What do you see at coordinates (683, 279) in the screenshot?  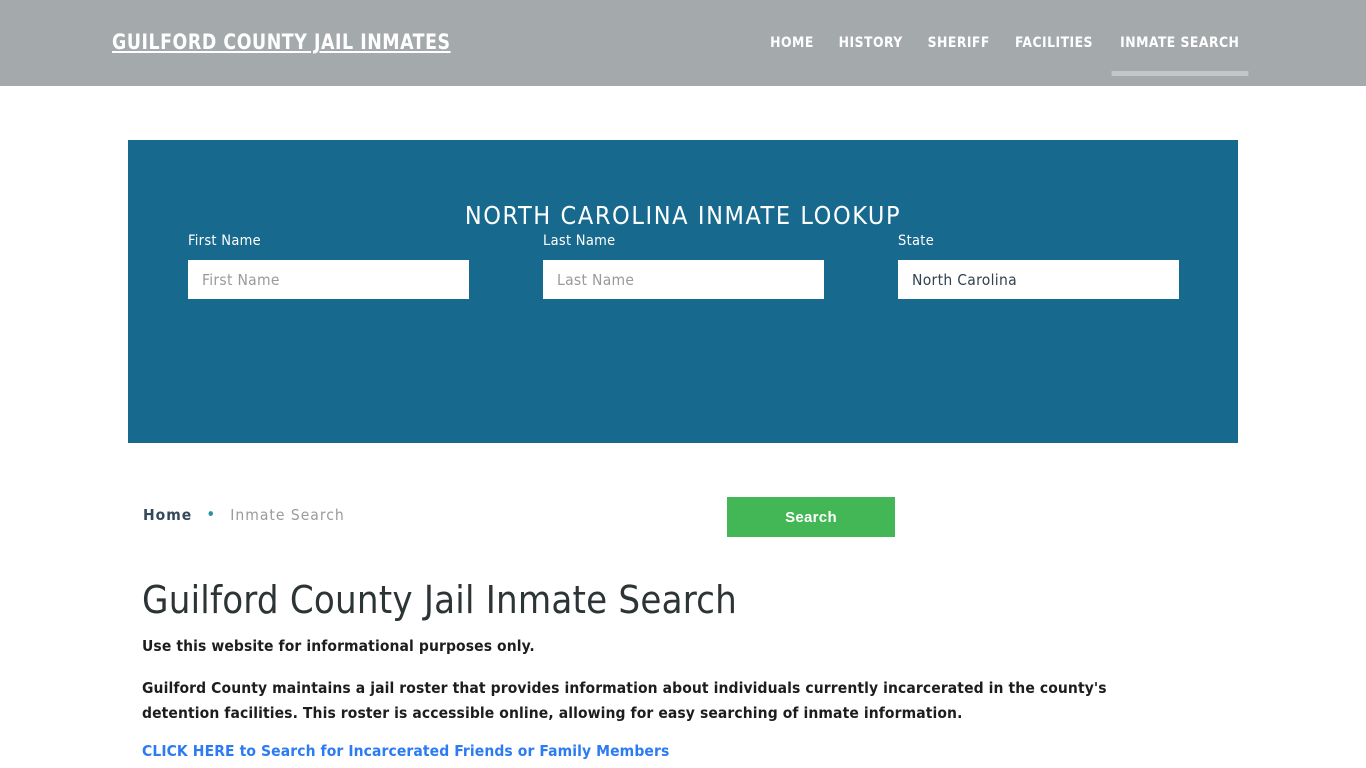 I see `last-name-input` at bounding box center [683, 279].